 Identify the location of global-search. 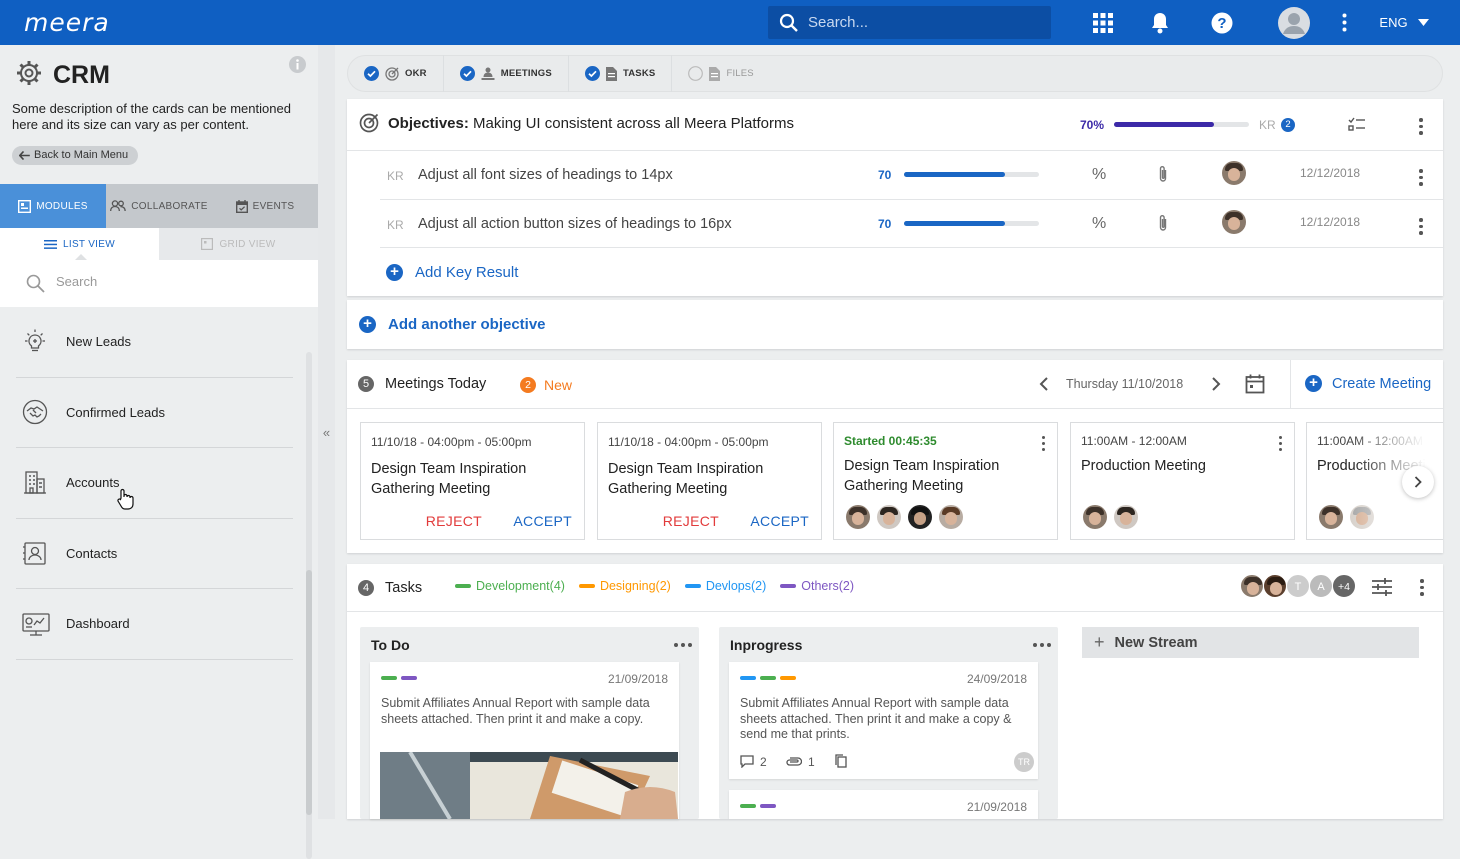
(909, 22).